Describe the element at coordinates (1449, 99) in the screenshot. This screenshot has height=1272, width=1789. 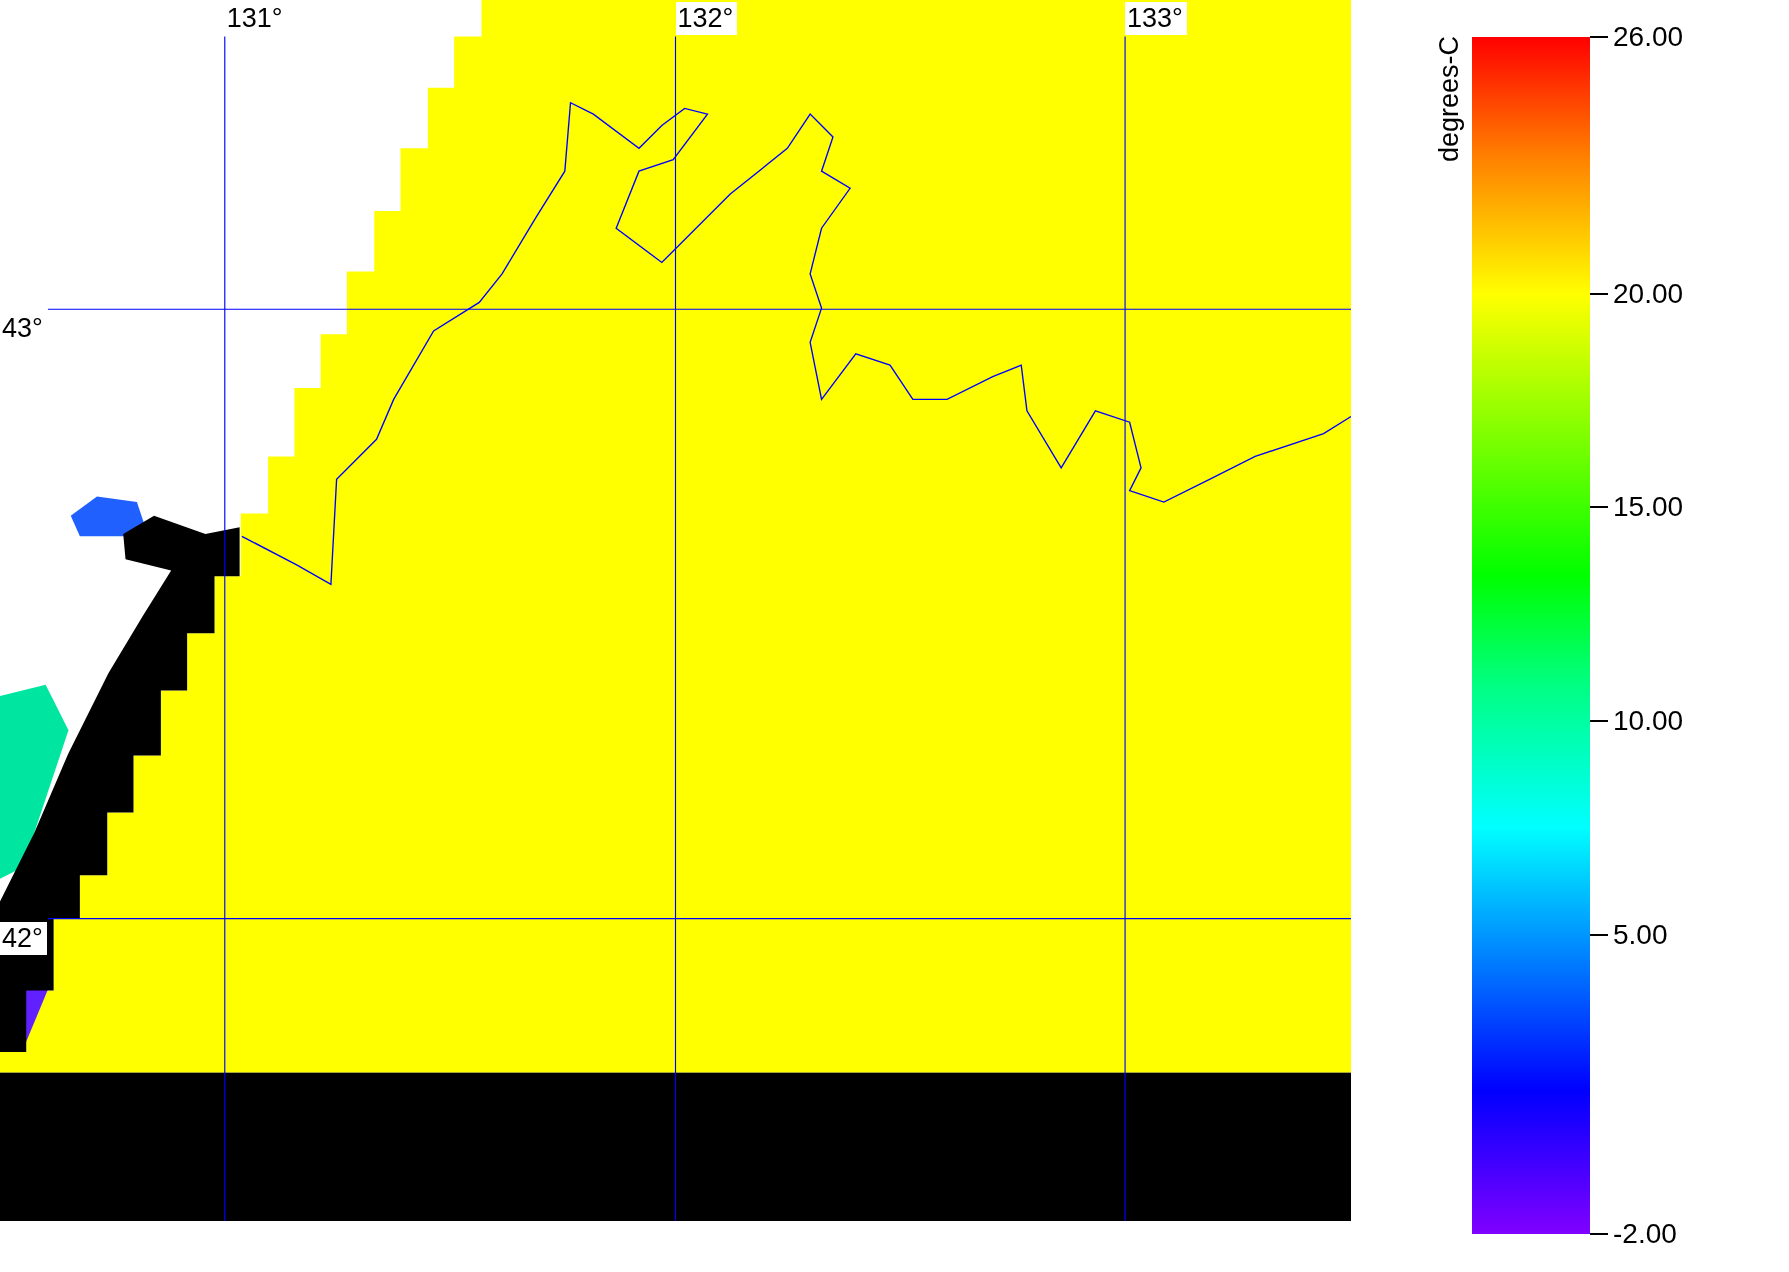
I see `unit-label: degrees-C` at that location.